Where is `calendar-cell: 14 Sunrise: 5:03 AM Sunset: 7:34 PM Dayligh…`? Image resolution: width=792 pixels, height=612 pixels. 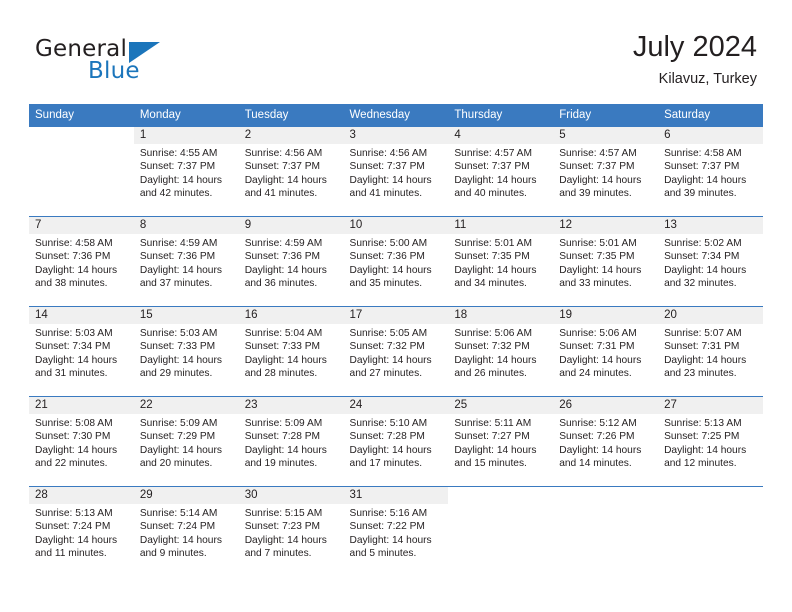
calendar-cell: 14 Sunrise: 5:03 AM Sunset: 7:34 PM Dayligh… is located at coordinates (81, 351).